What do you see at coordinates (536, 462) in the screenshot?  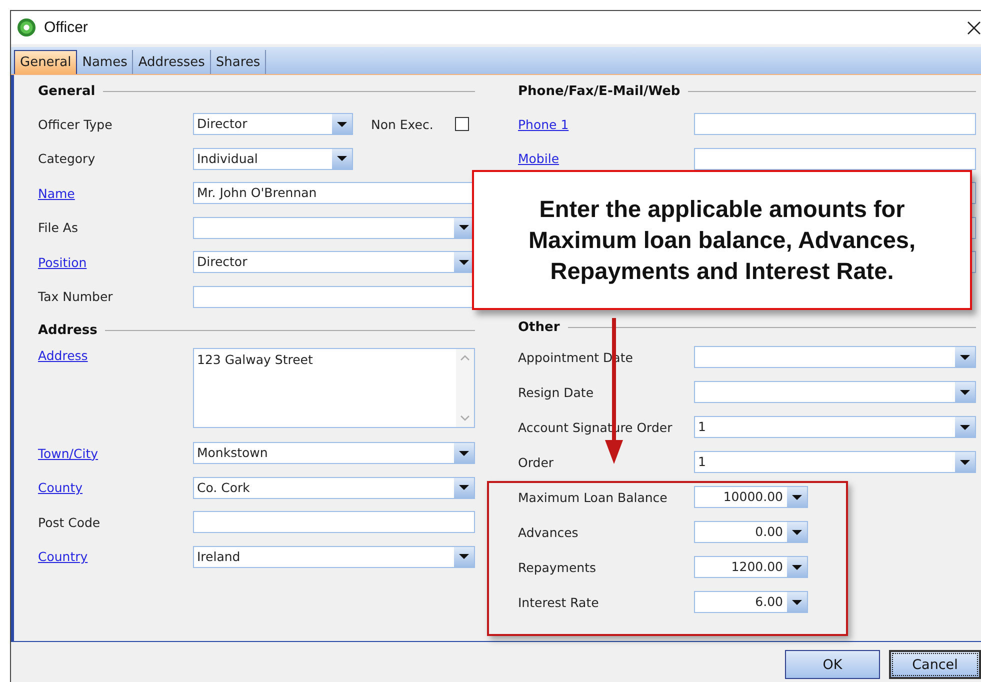 I see `field-label: Order` at bounding box center [536, 462].